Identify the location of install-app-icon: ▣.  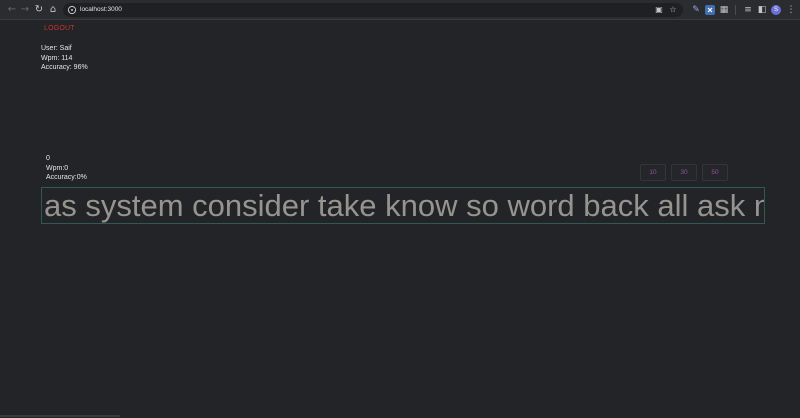
(659, 10).